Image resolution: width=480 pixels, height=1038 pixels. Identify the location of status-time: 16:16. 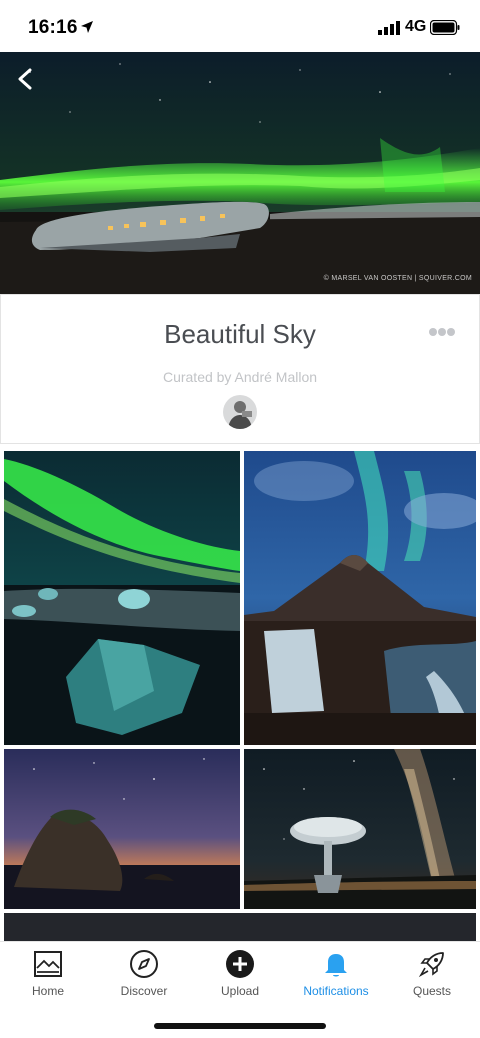
(53, 27).